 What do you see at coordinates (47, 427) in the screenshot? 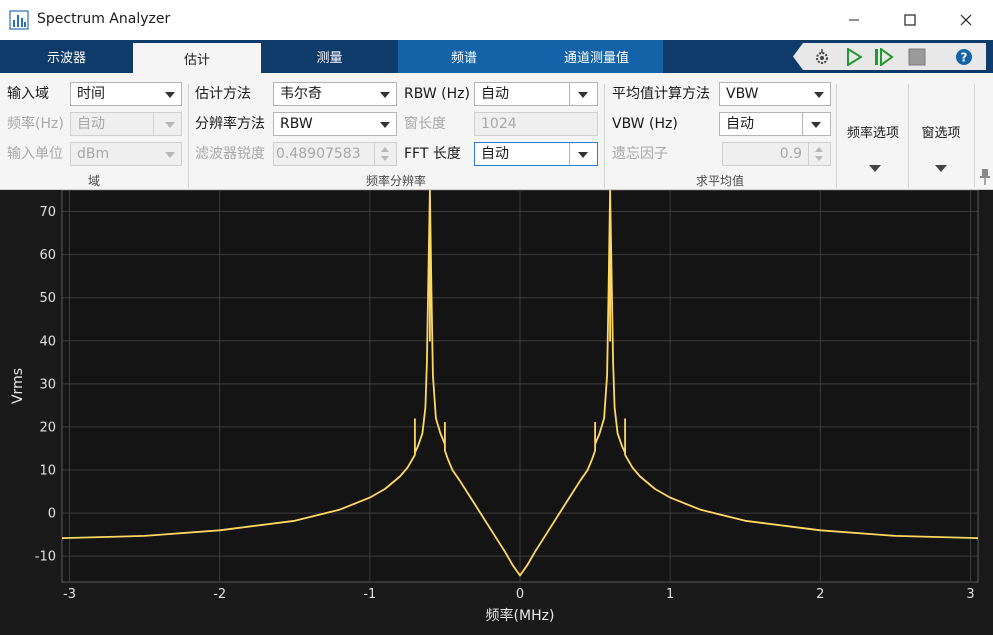
I see `y-tick-label: 20` at bounding box center [47, 427].